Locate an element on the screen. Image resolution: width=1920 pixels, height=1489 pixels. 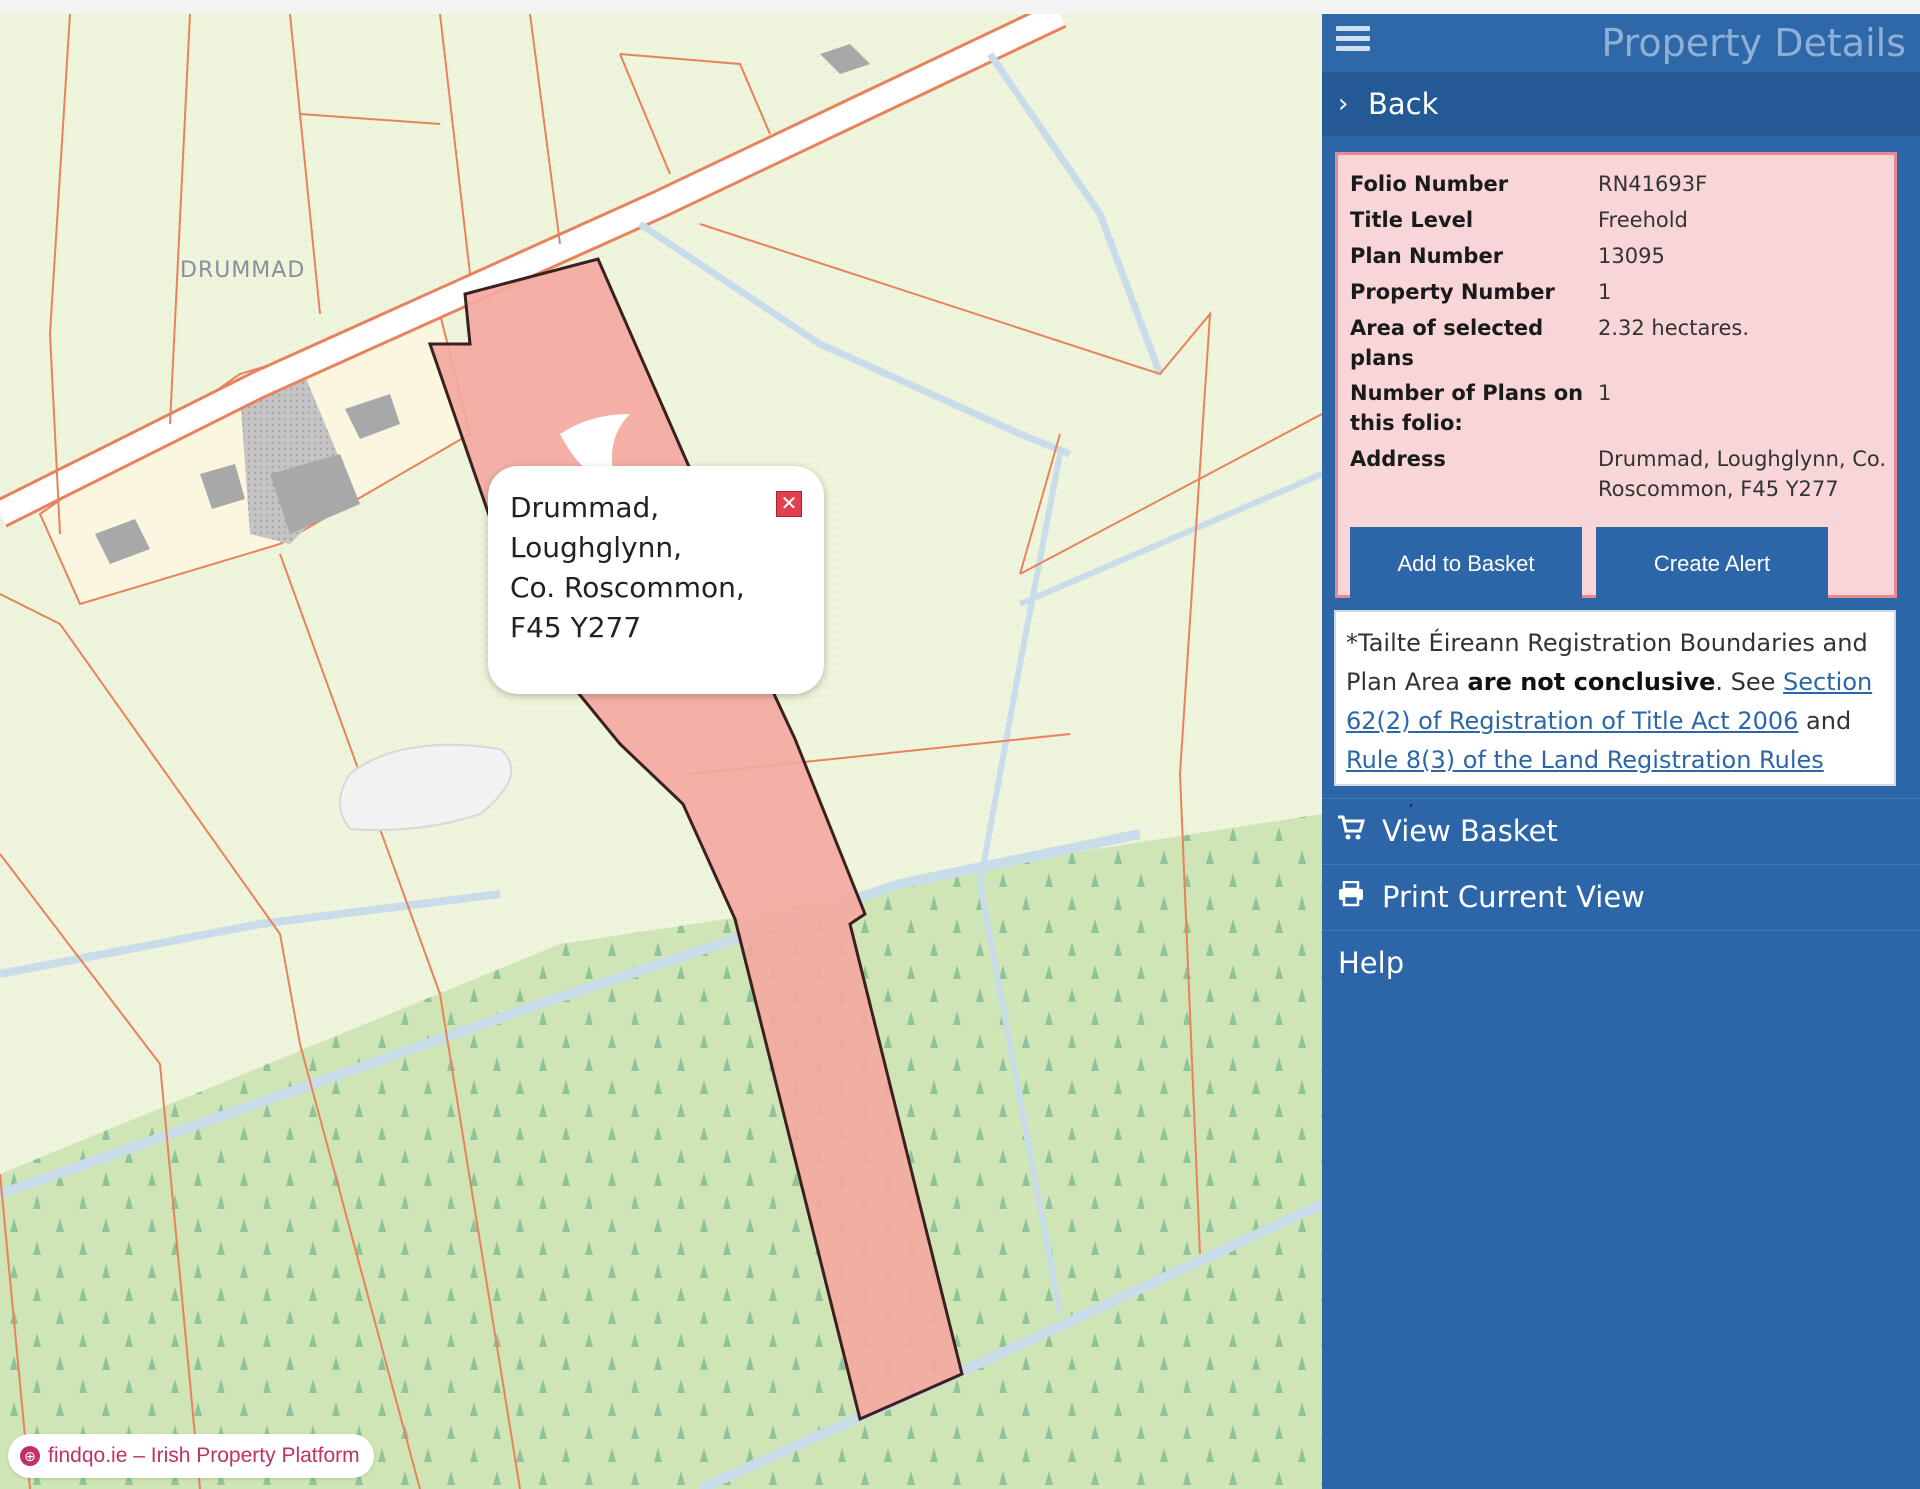
printer-icon is located at coordinates (1351, 897).